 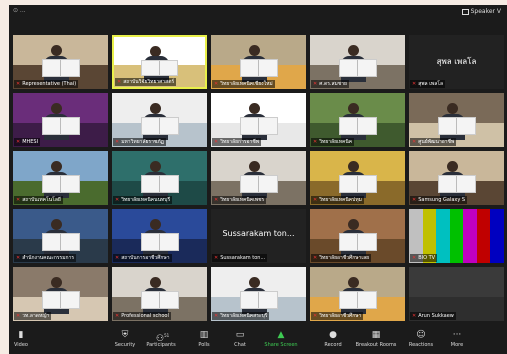 I want to click on grid-icon, so click(x=465, y=11).